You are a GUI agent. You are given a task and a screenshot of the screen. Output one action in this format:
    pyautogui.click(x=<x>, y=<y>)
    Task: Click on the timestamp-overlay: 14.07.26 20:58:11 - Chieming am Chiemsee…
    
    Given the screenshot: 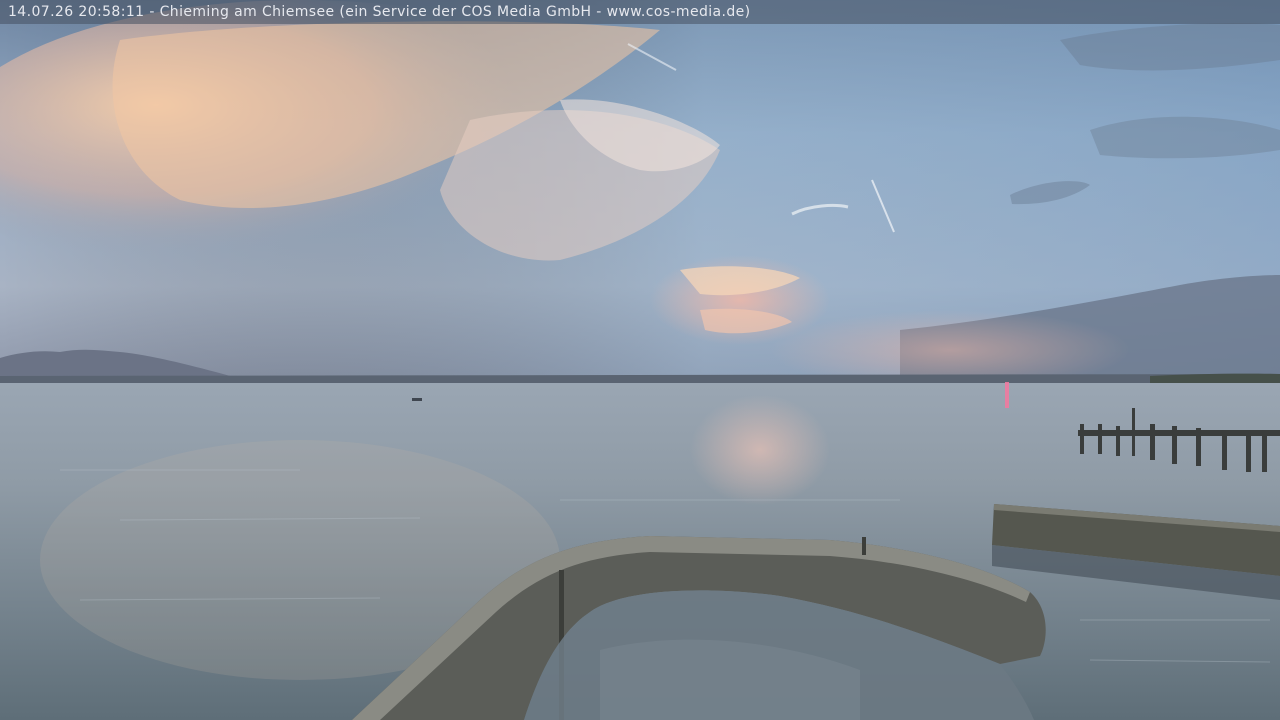 What is the action you would take?
    pyautogui.click(x=640, y=12)
    